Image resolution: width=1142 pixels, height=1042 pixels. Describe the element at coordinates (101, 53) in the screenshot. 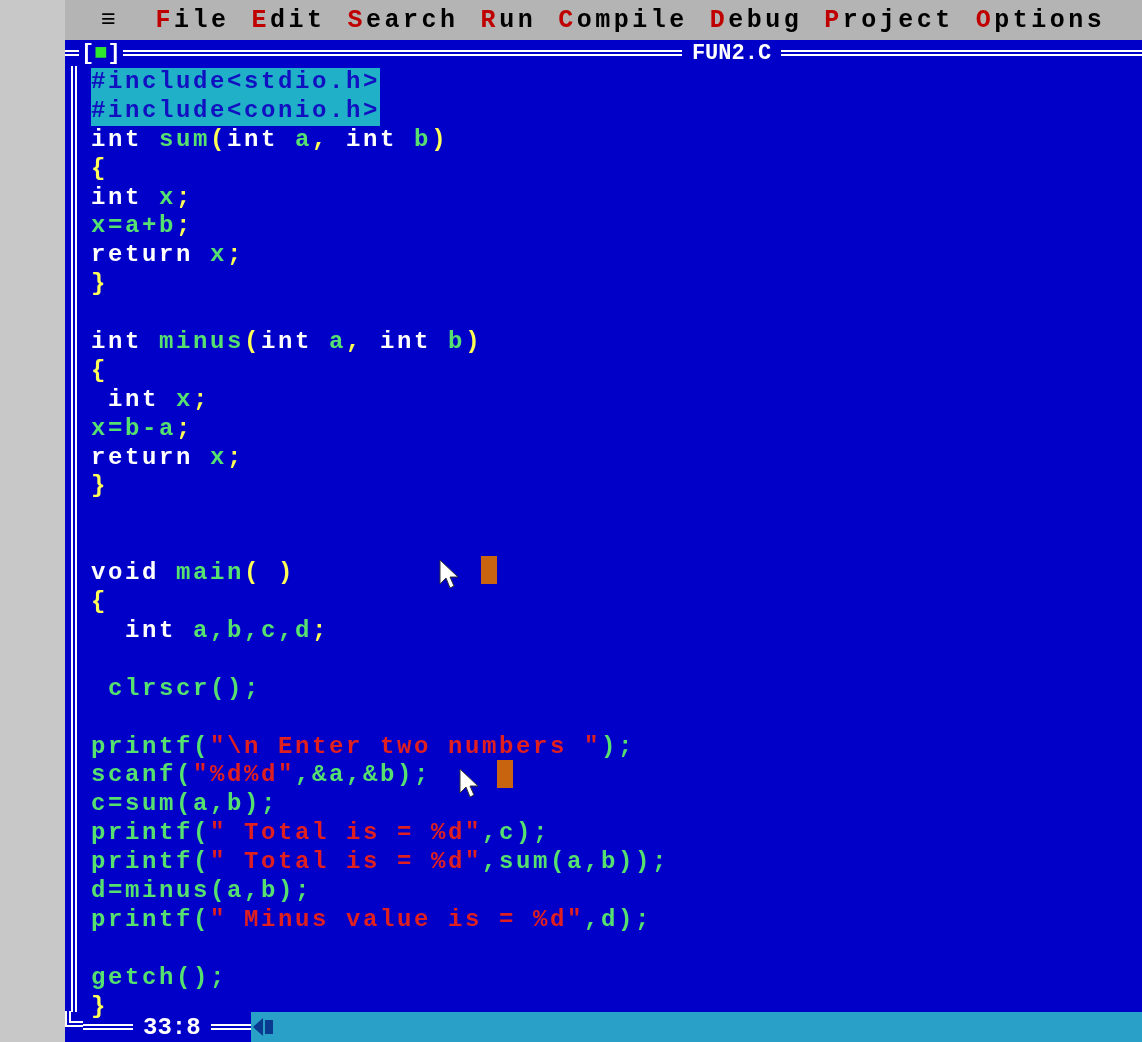

I see `close-box: [■]` at that location.